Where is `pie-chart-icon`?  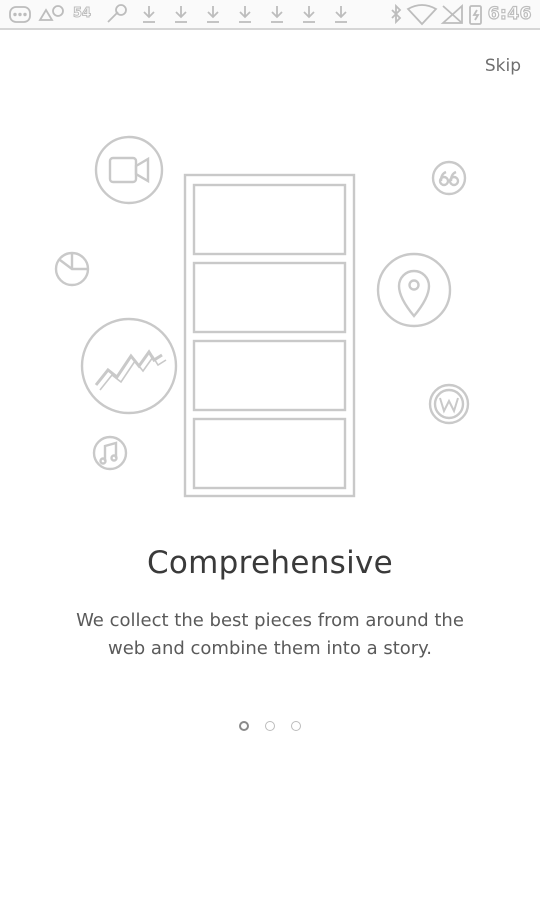 pie-chart-icon is located at coordinates (72, 269).